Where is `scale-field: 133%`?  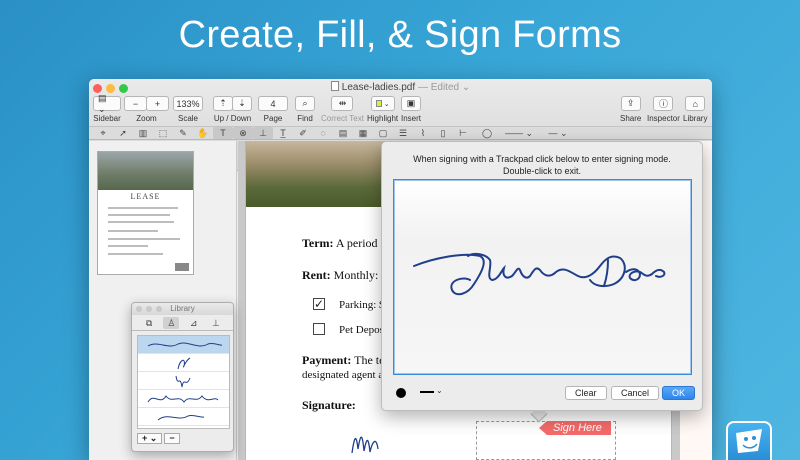 scale-field: 133% is located at coordinates (188, 103).